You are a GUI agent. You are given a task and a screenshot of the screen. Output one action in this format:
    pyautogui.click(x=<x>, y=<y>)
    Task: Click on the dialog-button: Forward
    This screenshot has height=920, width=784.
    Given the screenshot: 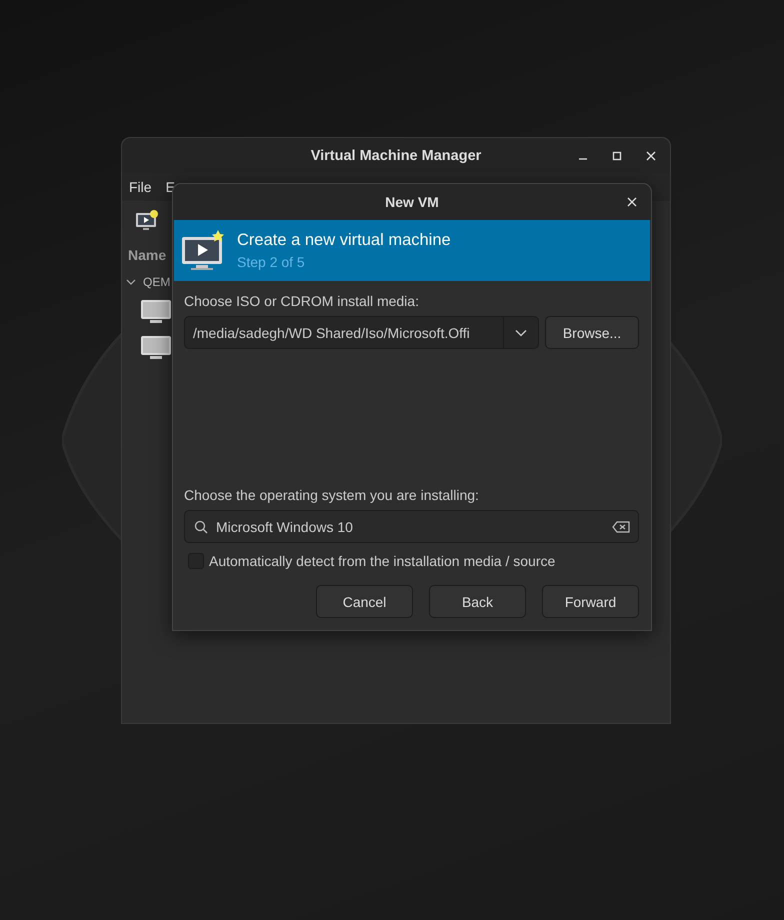 What is the action you would take?
    pyautogui.click(x=590, y=601)
    